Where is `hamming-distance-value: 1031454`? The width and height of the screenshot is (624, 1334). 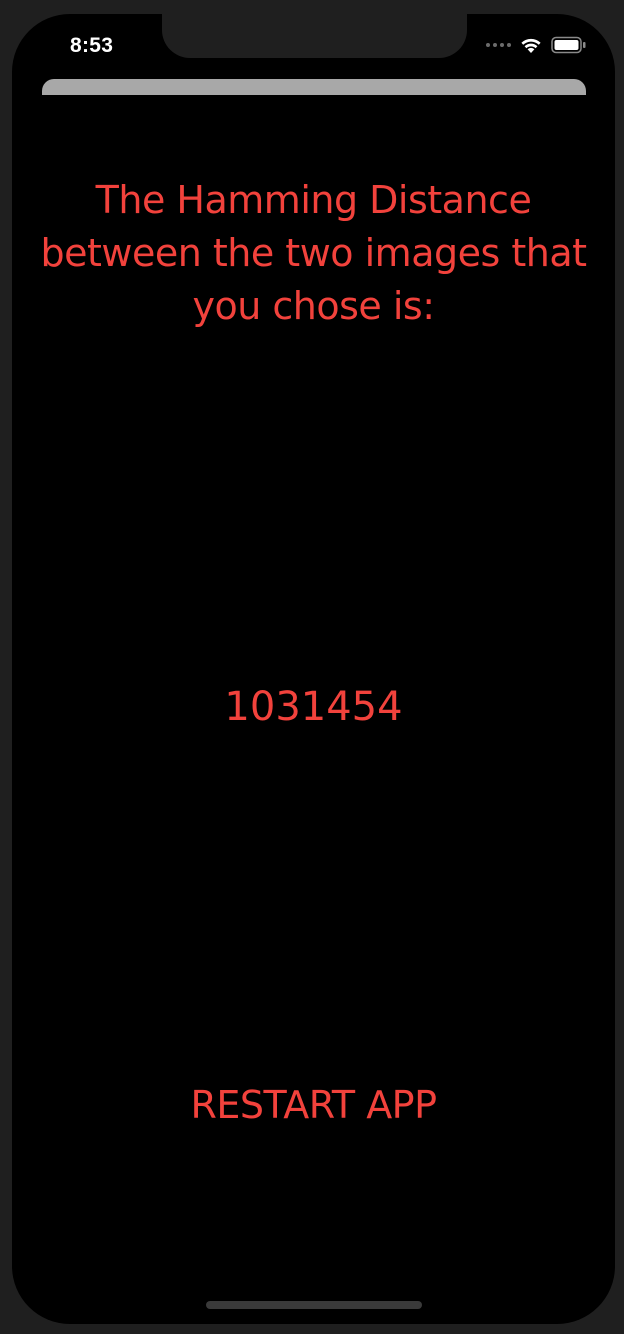 hamming-distance-value: 1031454 is located at coordinates (313, 707).